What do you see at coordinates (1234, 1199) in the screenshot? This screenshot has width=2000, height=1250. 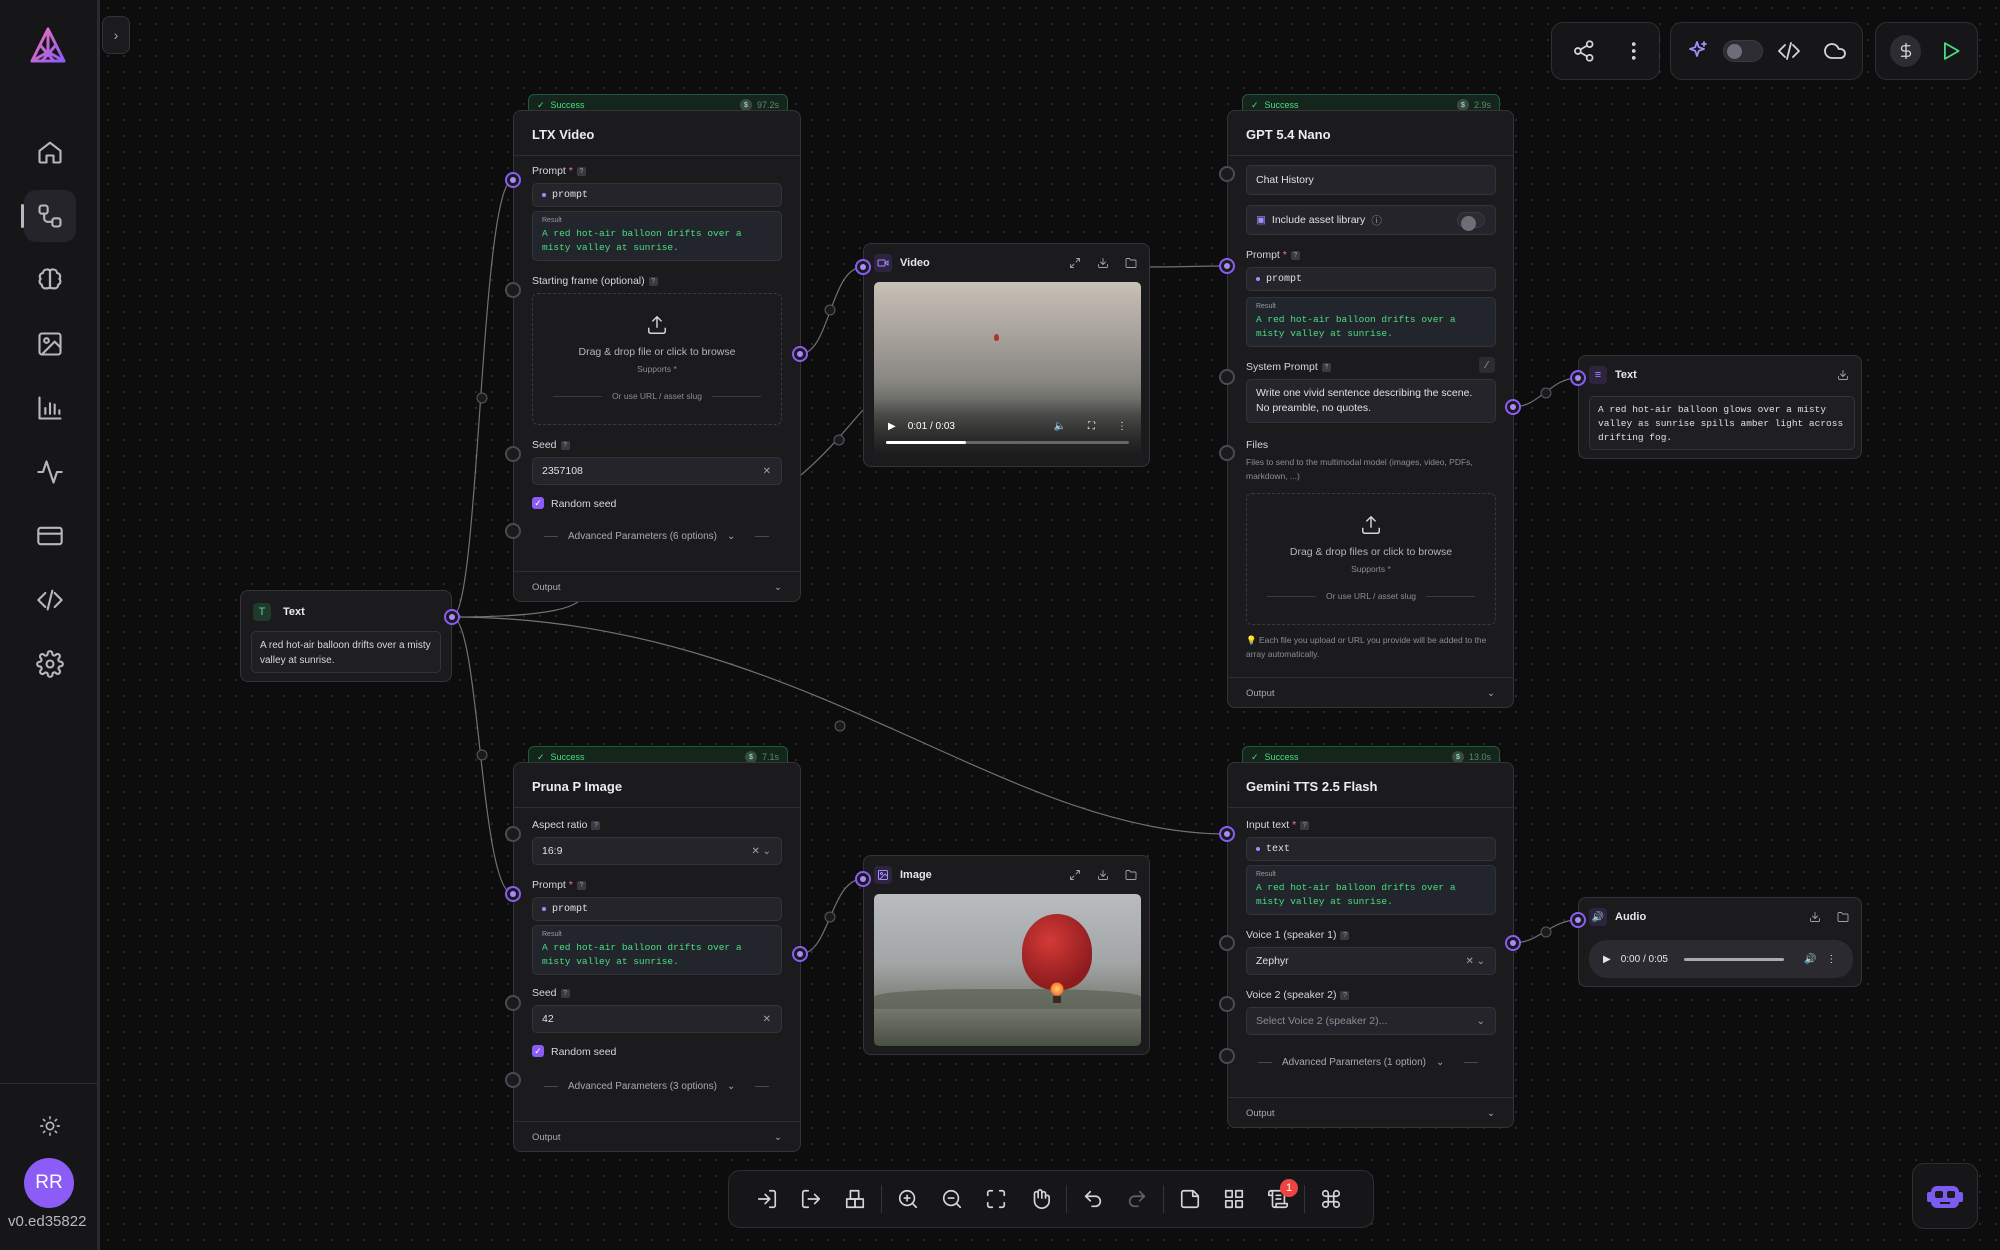 I see `grid-button` at bounding box center [1234, 1199].